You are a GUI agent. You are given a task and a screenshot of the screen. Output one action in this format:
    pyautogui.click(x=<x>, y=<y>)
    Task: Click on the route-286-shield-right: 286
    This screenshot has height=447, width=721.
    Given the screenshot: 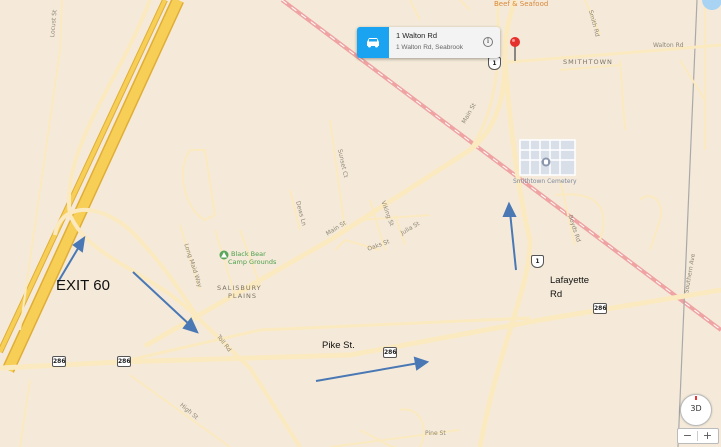 What is the action you would take?
    pyautogui.click(x=600, y=308)
    